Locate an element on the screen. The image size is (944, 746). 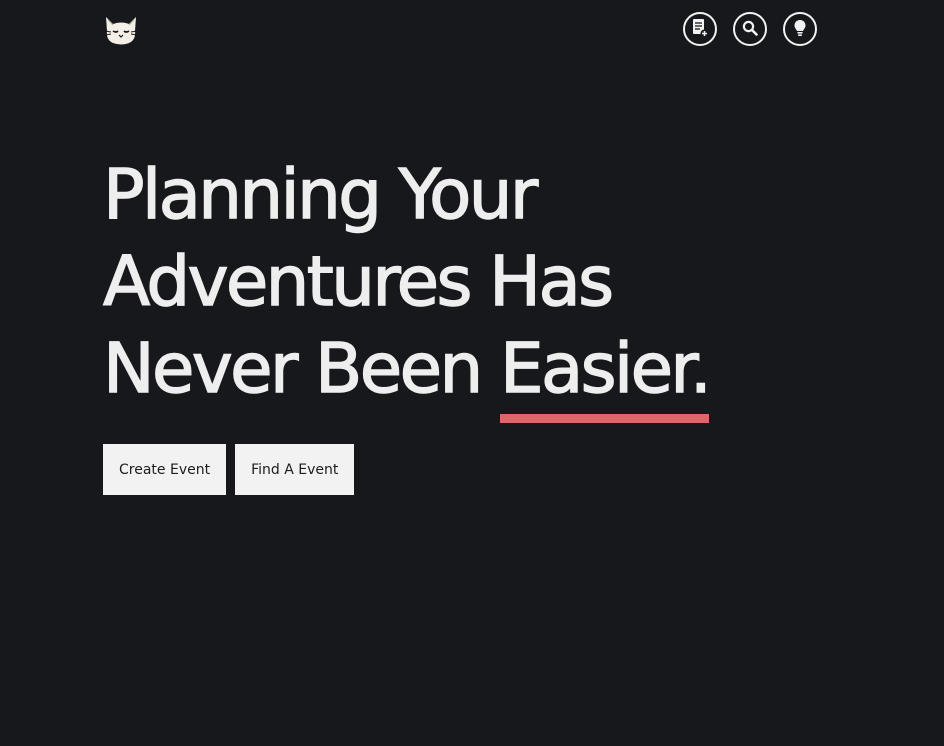
header-nav is located at coordinates (750, 29).